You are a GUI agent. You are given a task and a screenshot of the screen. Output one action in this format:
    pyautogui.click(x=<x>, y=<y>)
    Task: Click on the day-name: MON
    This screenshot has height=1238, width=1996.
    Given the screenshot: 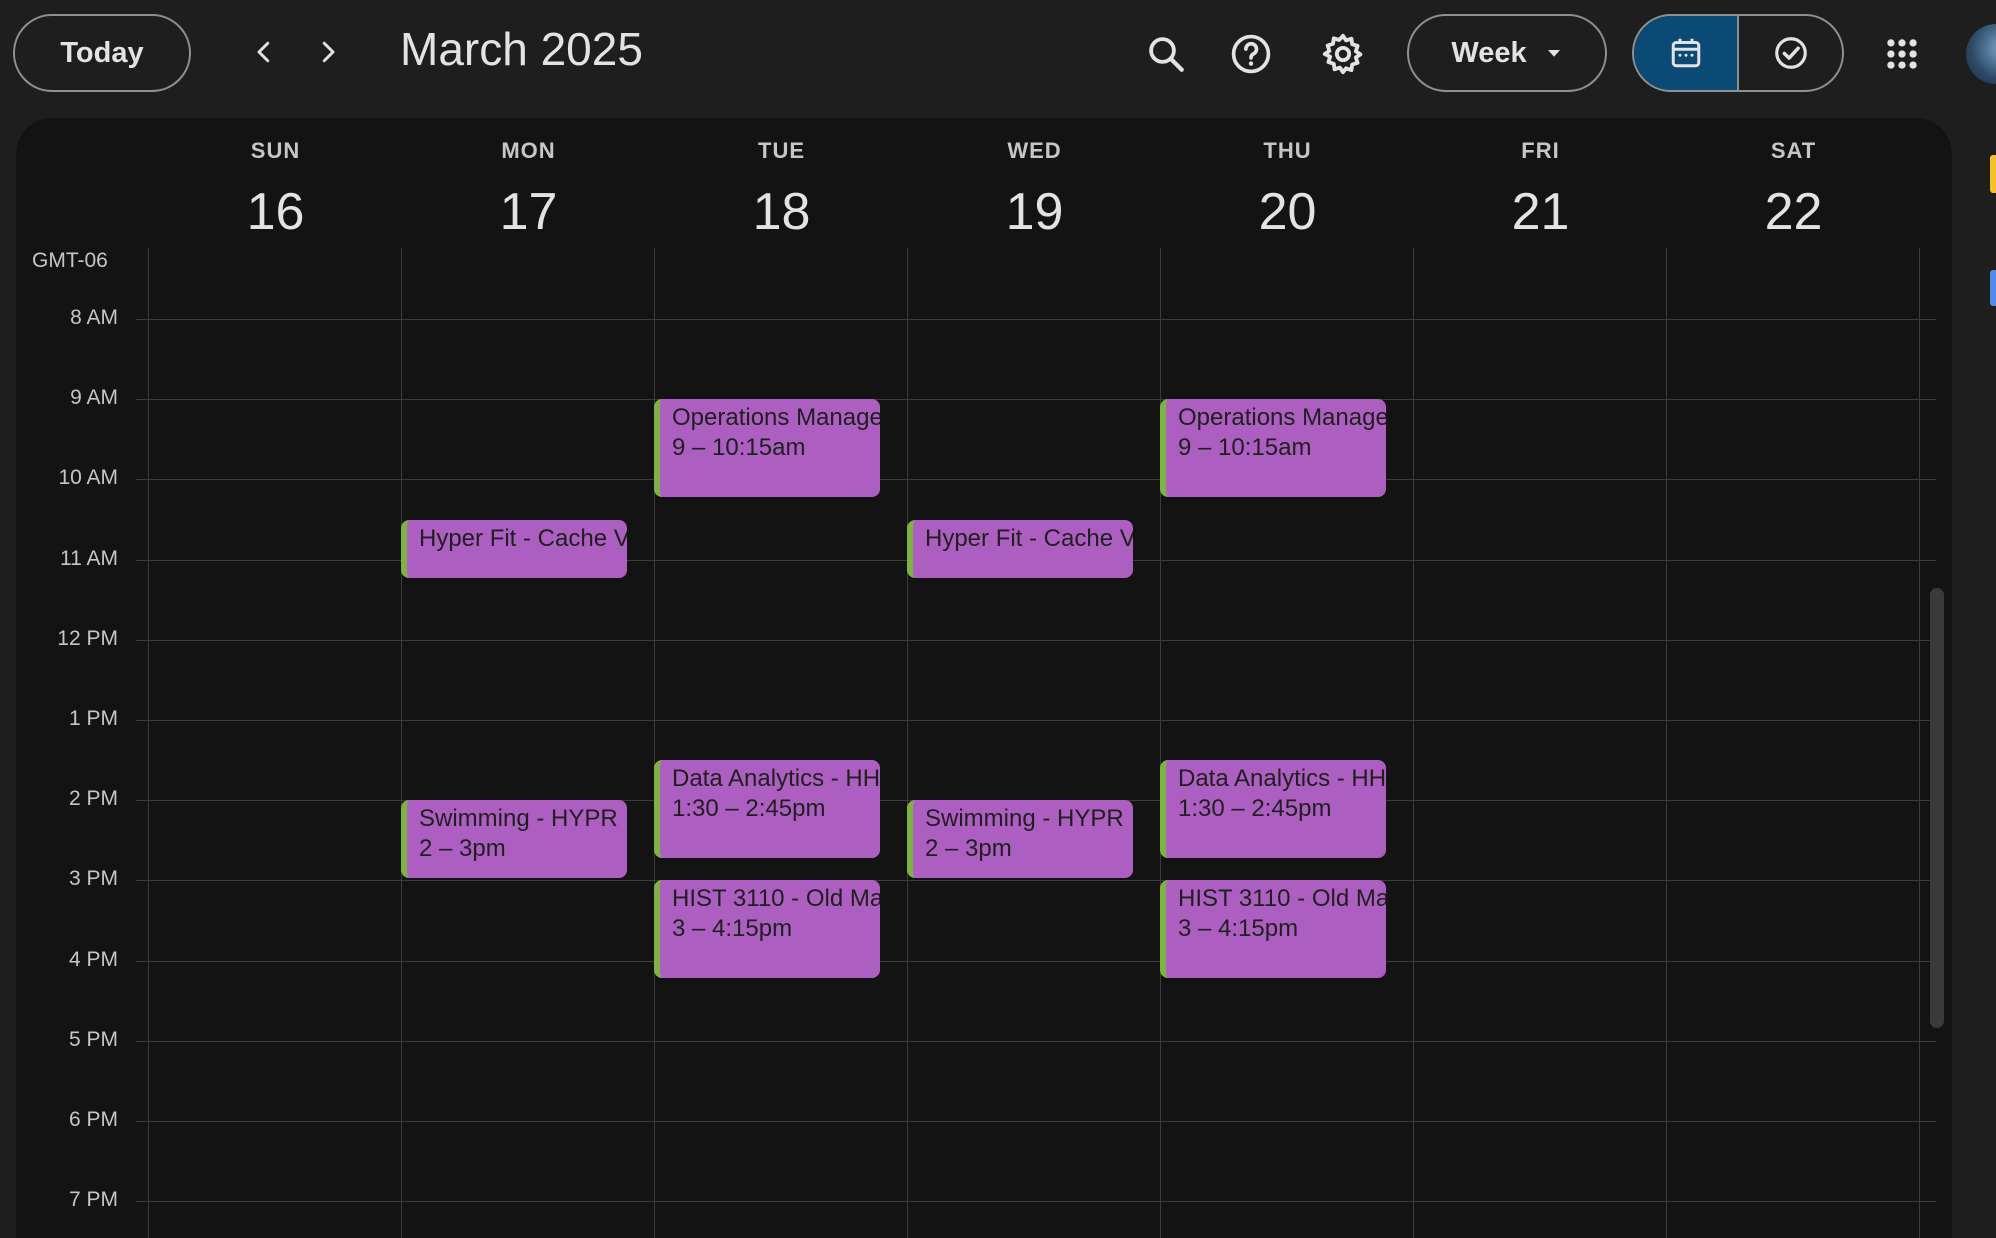 What is the action you would take?
    pyautogui.click(x=528, y=150)
    